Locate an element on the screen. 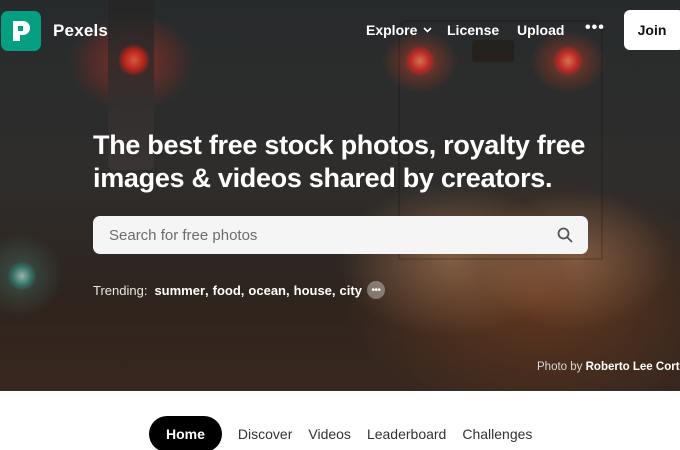 The width and height of the screenshot is (680, 450). brand-name: Pexels is located at coordinates (80, 31).